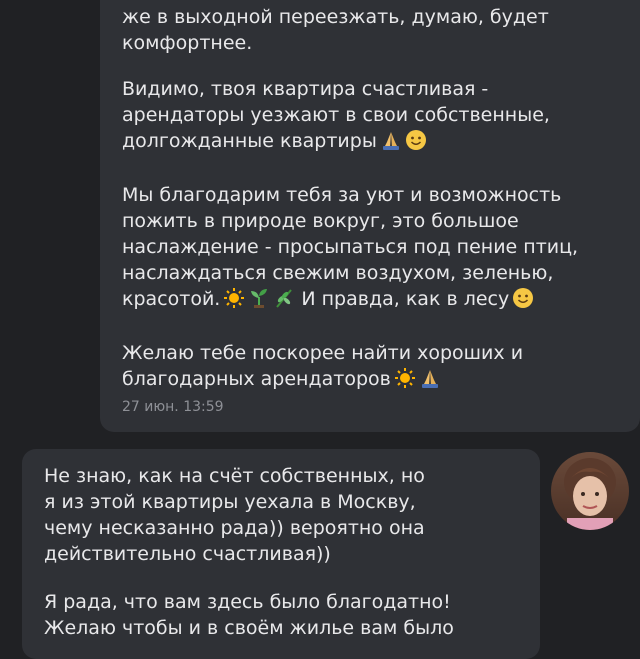 This screenshot has width=640, height=659. What do you see at coordinates (234, 476) in the screenshot?
I see `message-line: Не знаю, как на счёт собственных, но` at bounding box center [234, 476].